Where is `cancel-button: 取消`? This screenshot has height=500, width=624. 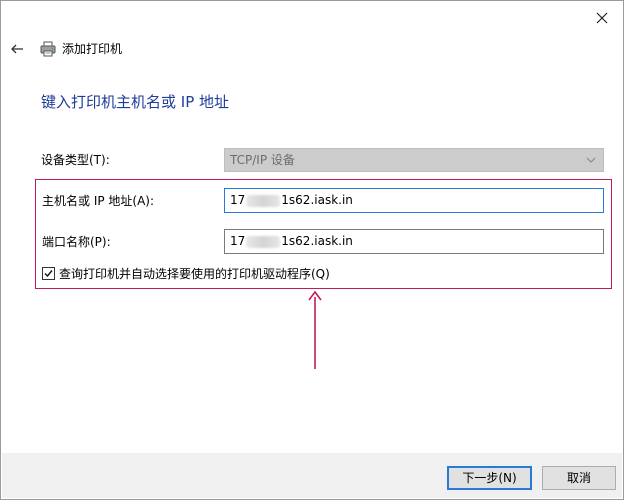 cancel-button: 取消 is located at coordinates (579, 478).